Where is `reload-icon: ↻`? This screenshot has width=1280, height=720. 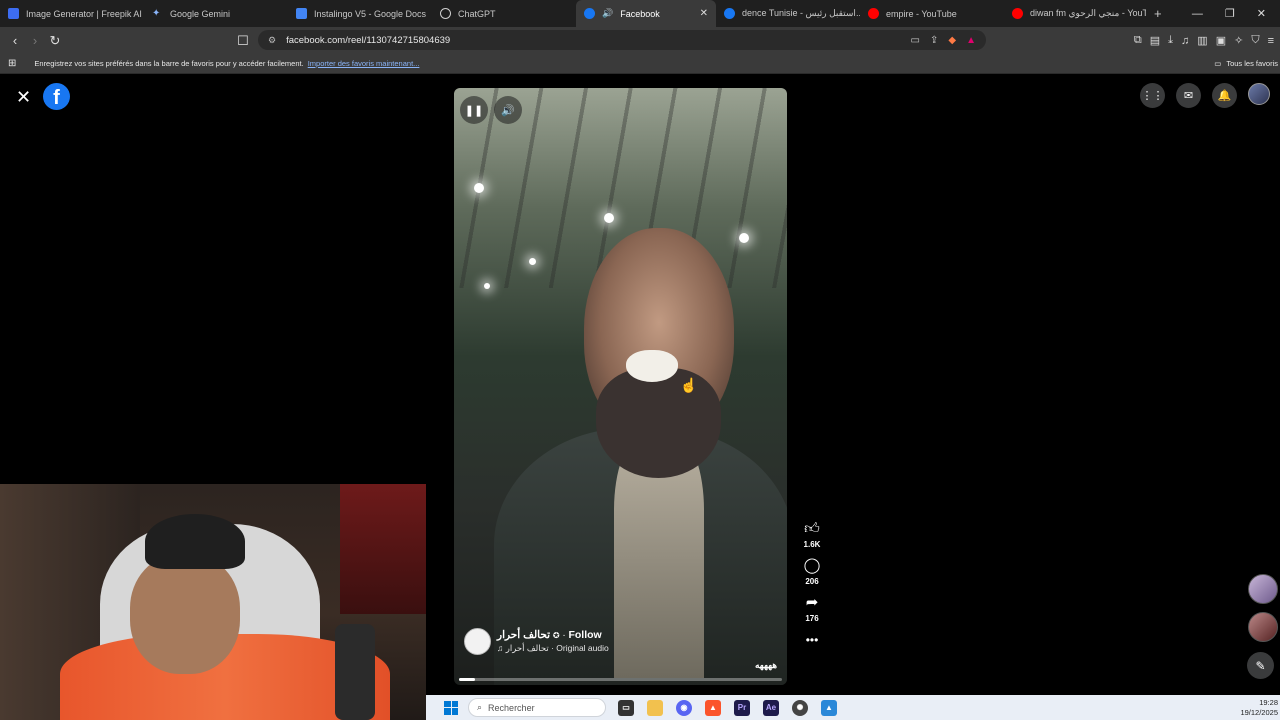 reload-icon: ↻ is located at coordinates (55, 41).